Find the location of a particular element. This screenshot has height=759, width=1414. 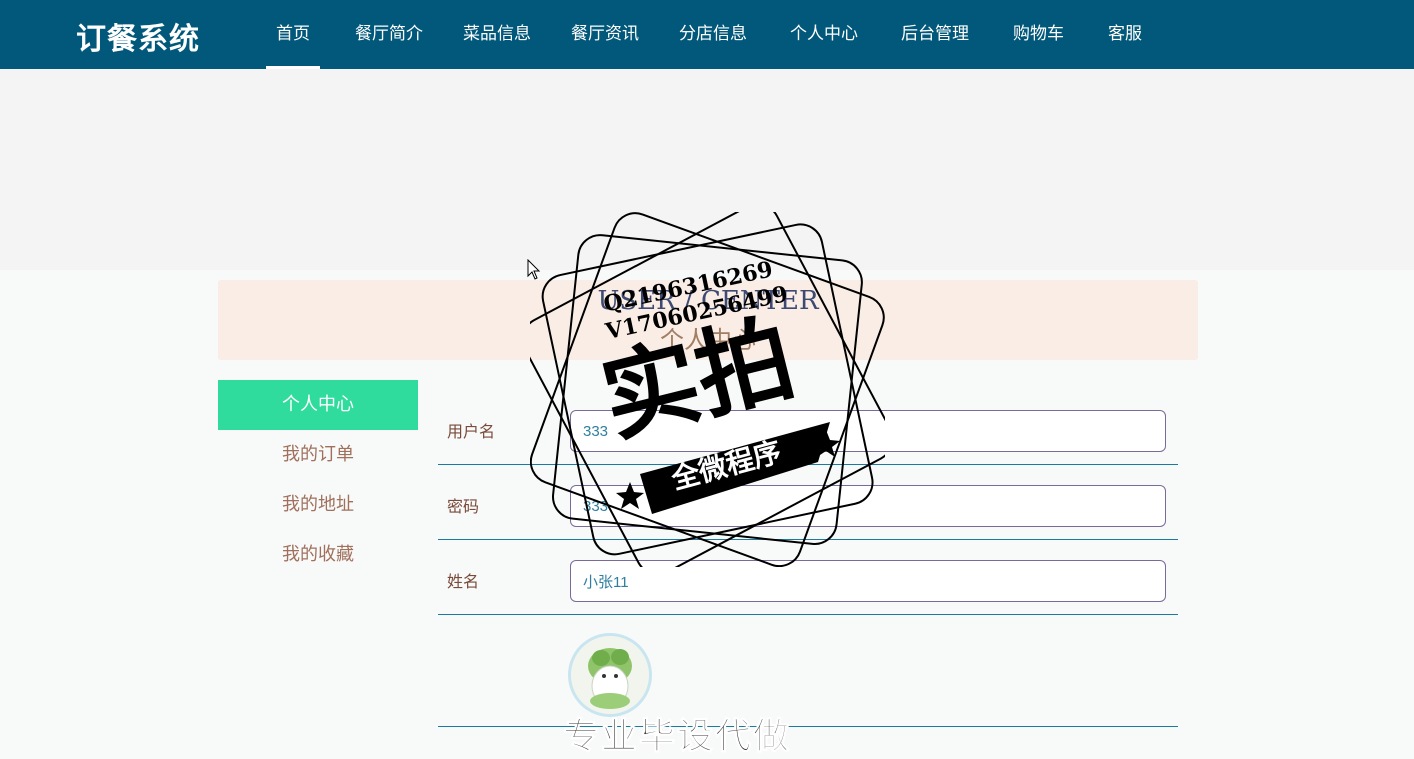

site-logo-title: 订餐系统 is located at coordinates (138, 36).